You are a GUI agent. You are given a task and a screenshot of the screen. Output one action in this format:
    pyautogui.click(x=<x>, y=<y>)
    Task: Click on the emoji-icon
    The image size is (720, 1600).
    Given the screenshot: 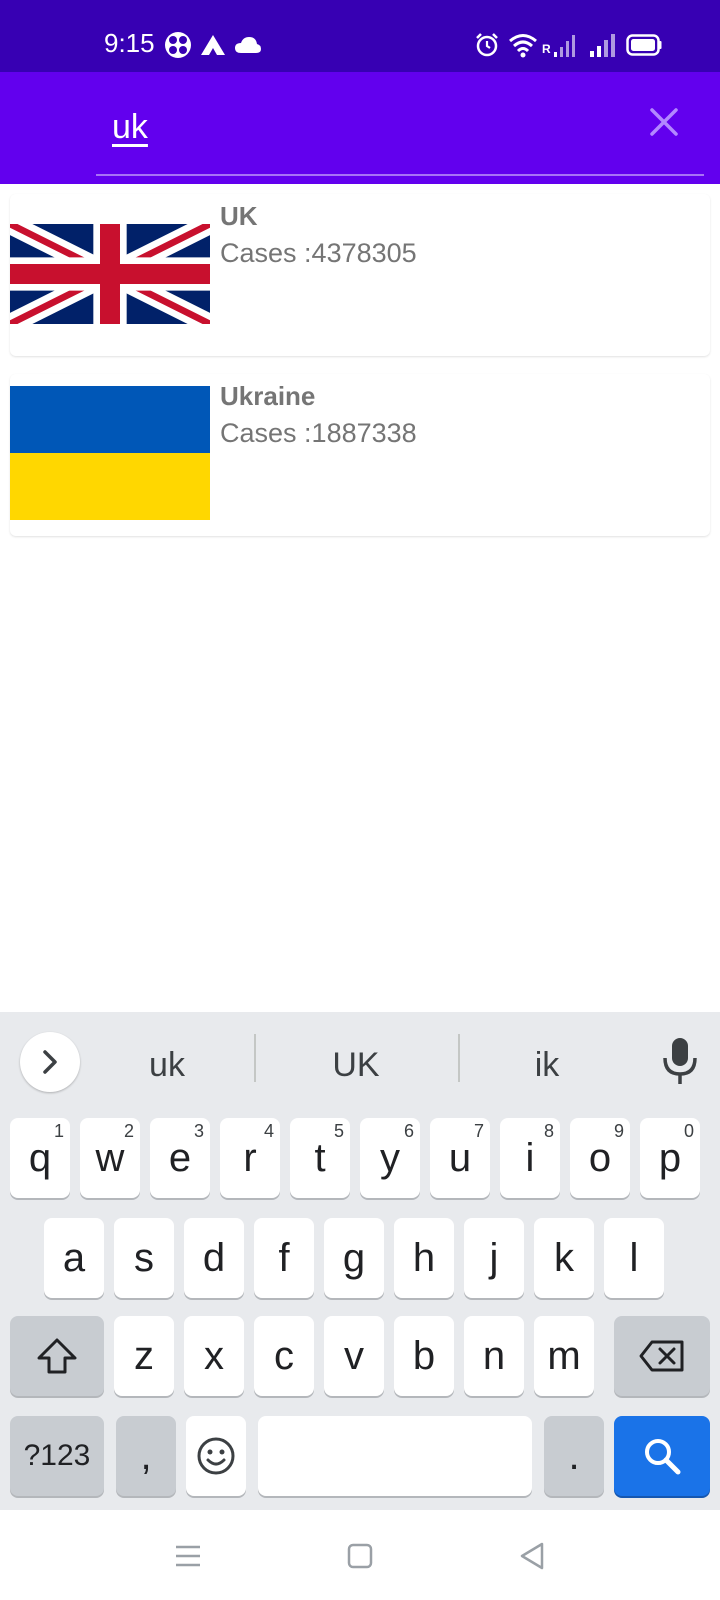 What is the action you would take?
    pyautogui.click(x=216, y=1456)
    